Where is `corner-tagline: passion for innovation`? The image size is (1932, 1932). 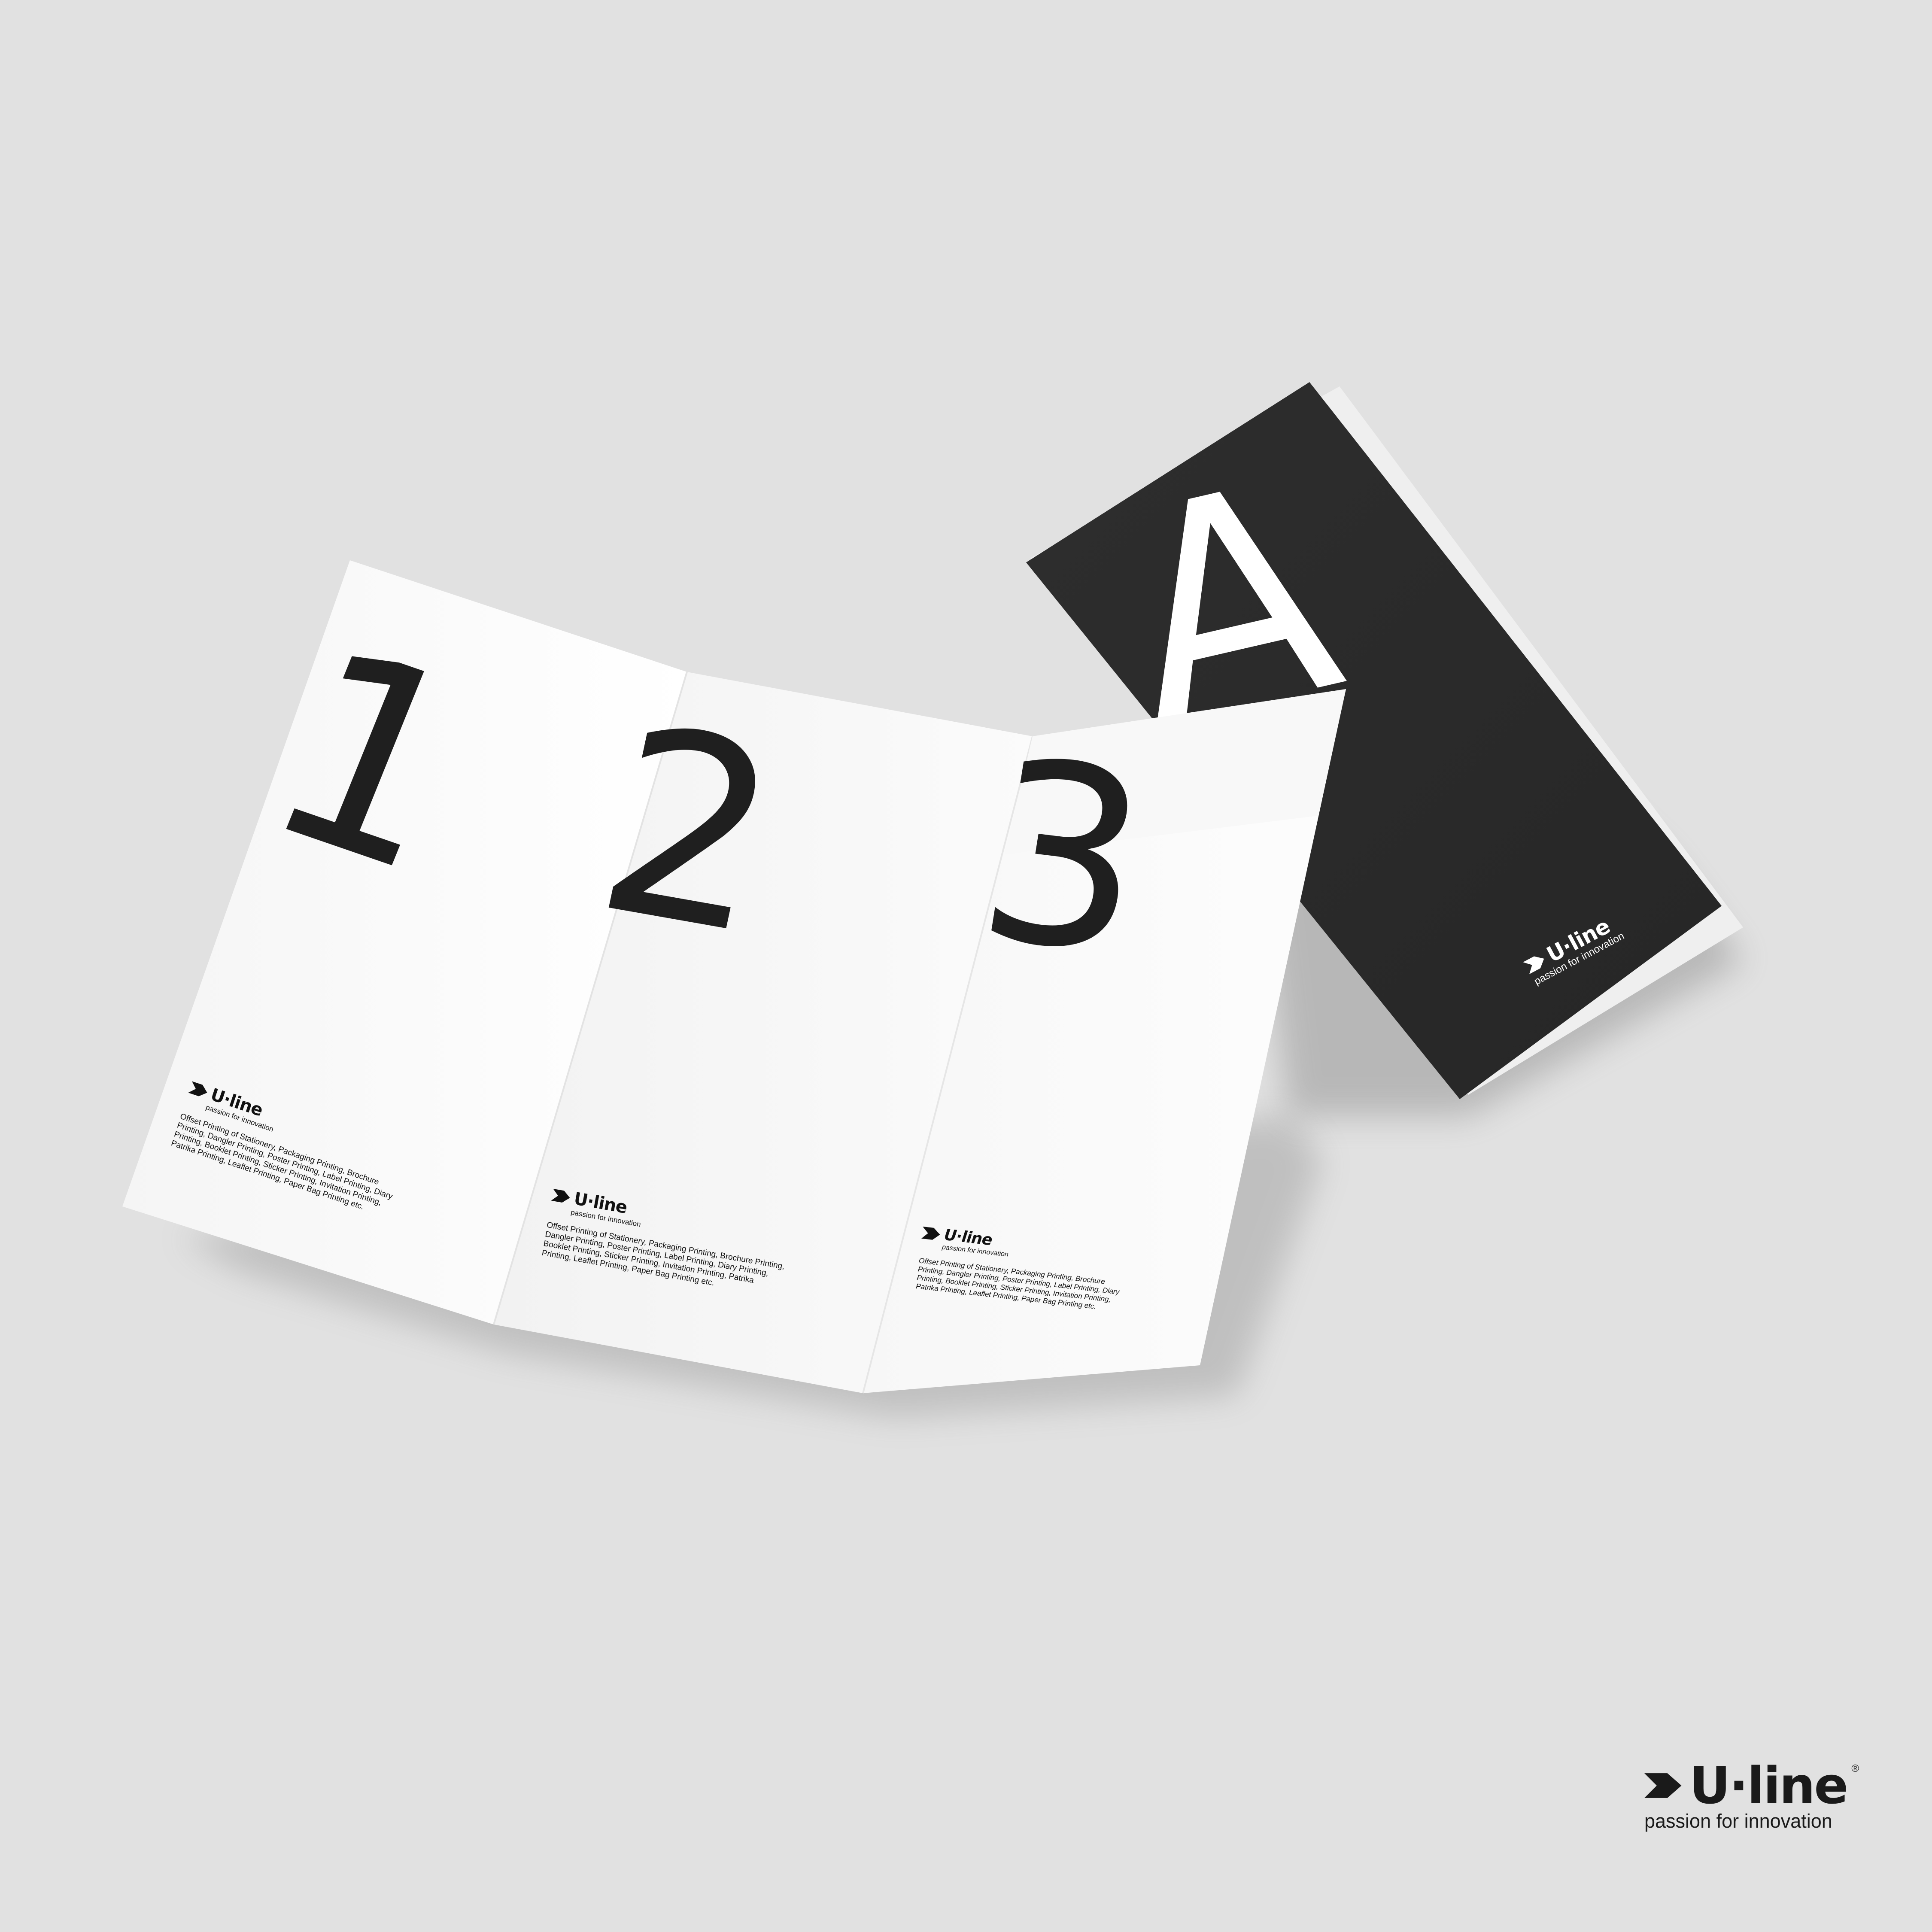 corner-tagline: passion for innovation is located at coordinates (1738, 1821).